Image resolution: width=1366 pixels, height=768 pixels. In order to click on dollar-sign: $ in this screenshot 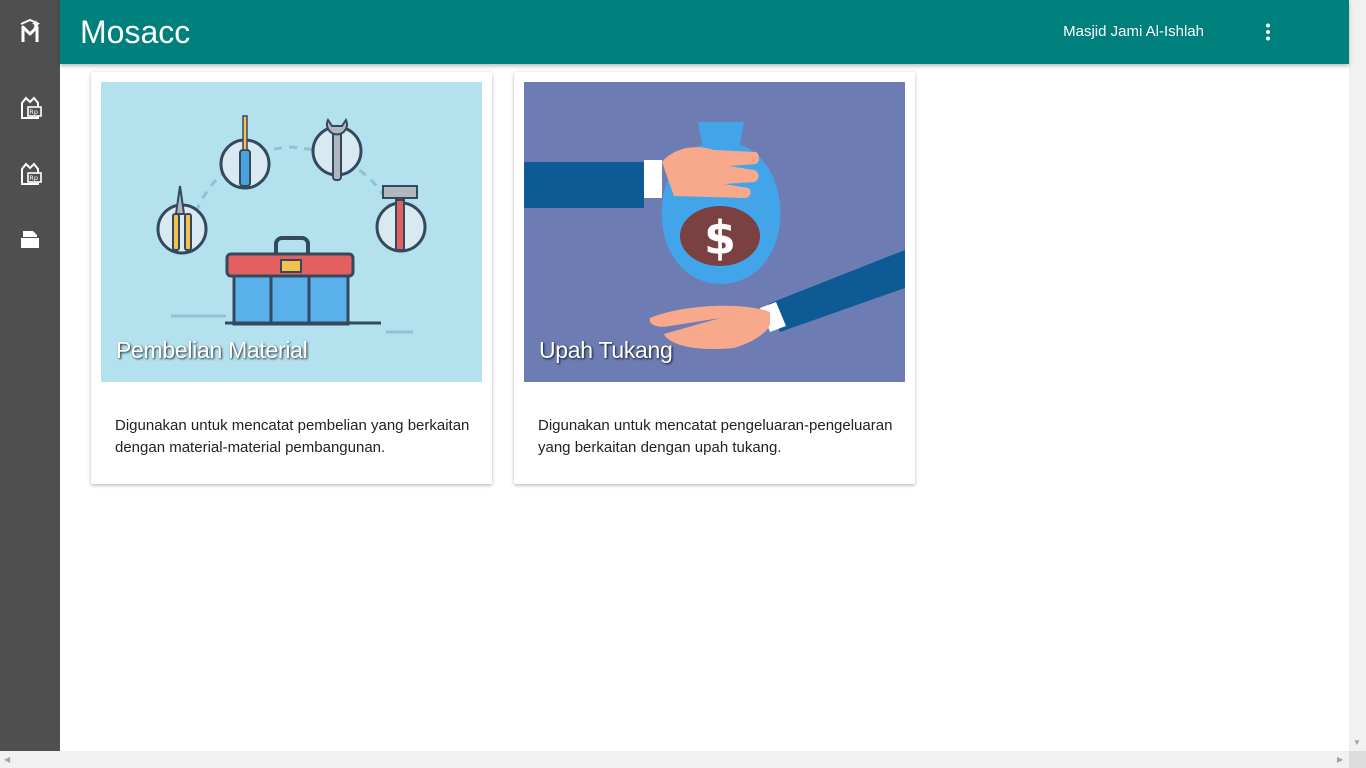, I will do `click(720, 238)`.